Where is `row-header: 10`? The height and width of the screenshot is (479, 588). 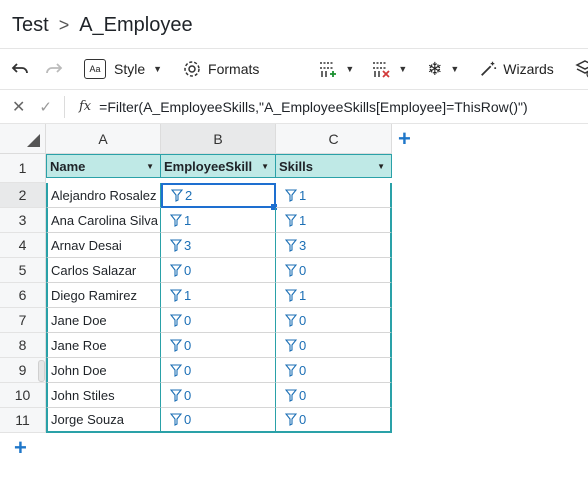
row-header: 10 is located at coordinates (23, 395).